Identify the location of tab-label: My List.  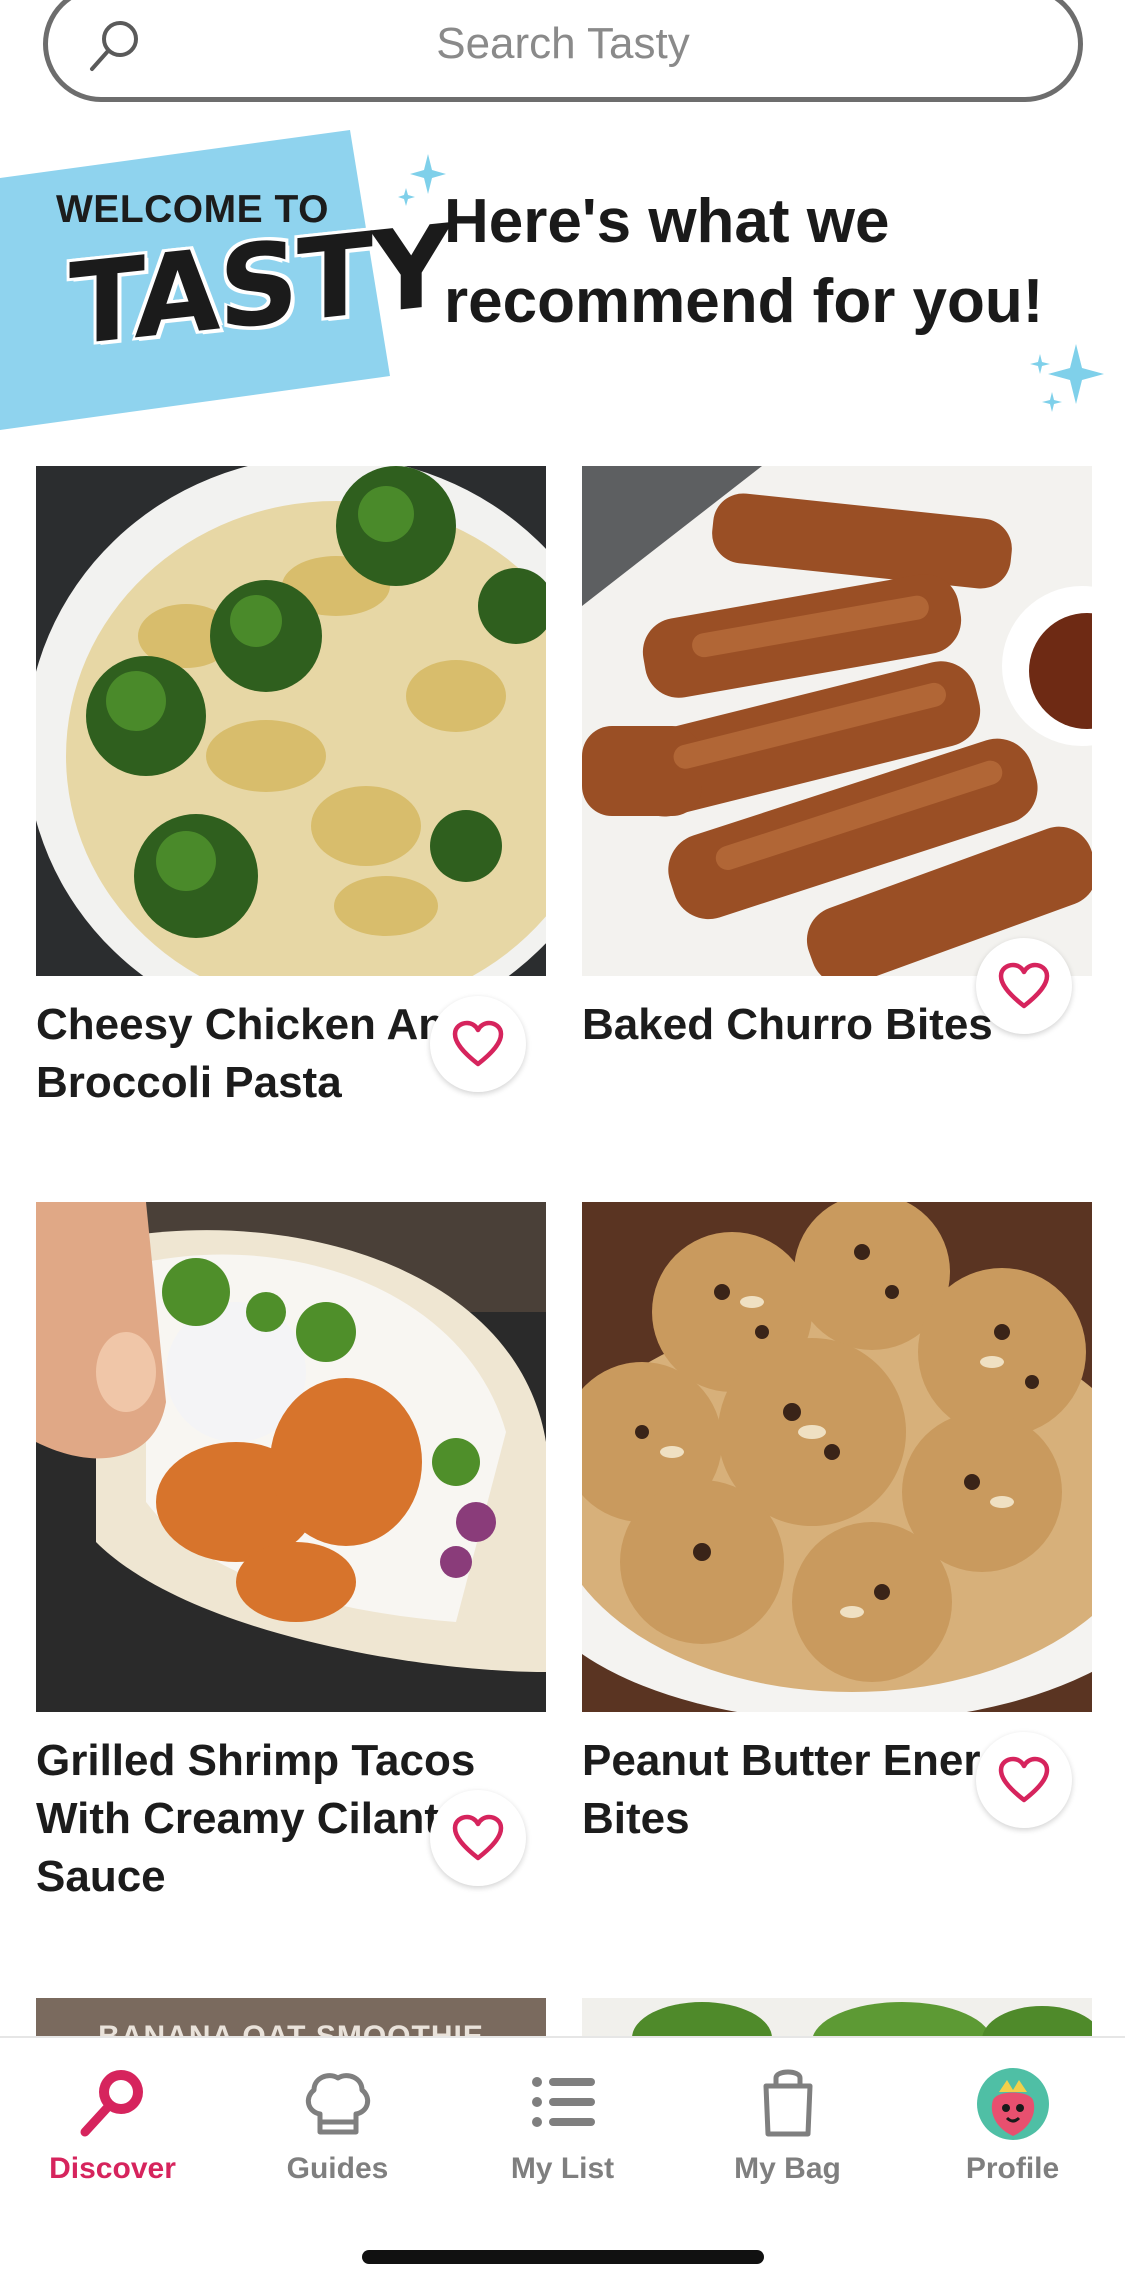
(562, 2168).